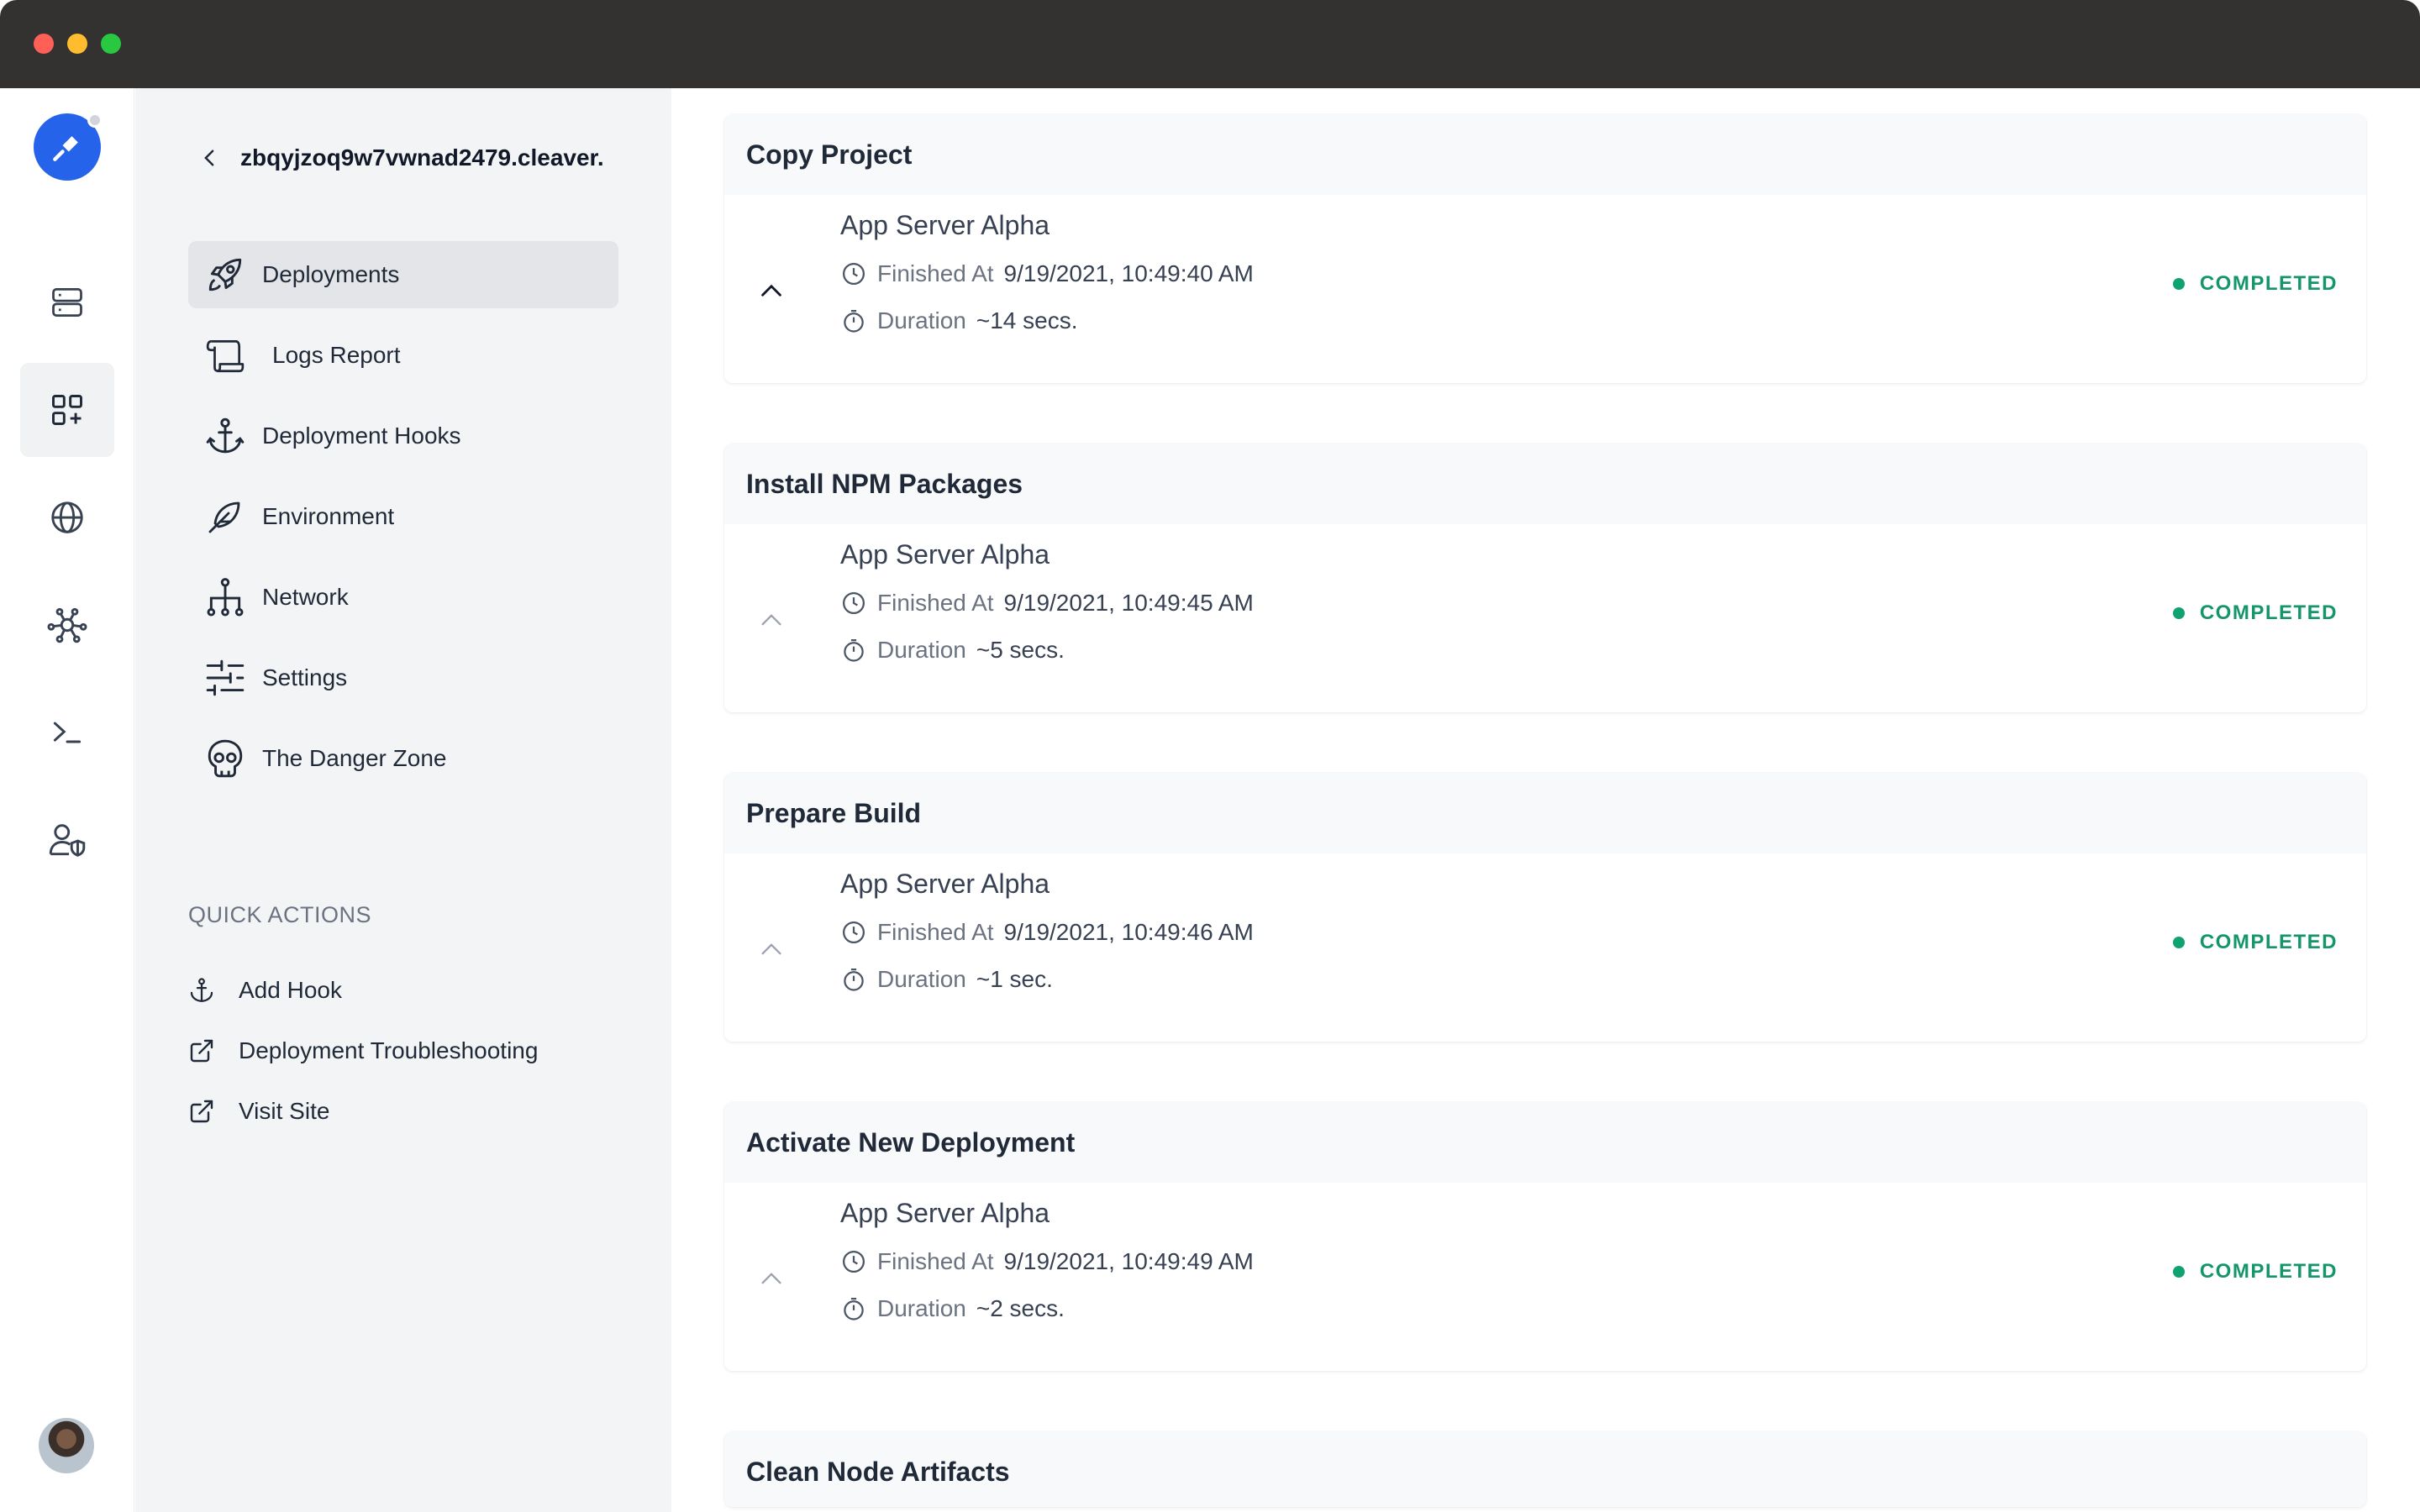  What do you see at coordinates (264, 990) in the screenshot?
I see `quick-action-add-hook: Add Hook` at bounding box center [264, 990].